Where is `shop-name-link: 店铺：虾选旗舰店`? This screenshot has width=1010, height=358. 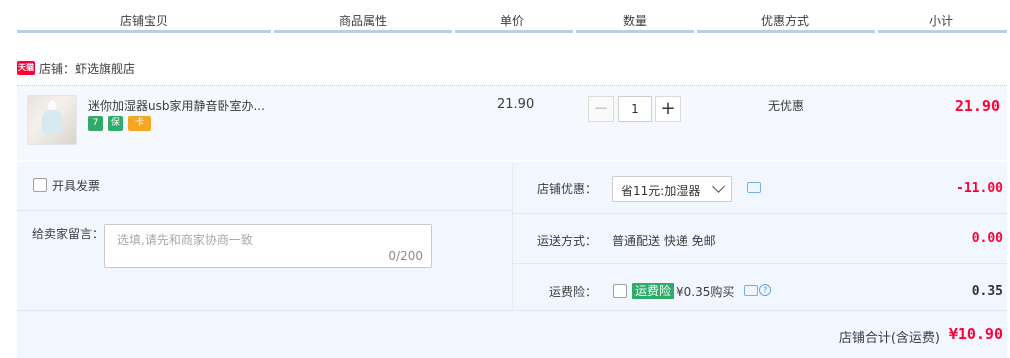
shop-name-link: 店铺：虾选旗舰店 is located at coordinates (87, 68).